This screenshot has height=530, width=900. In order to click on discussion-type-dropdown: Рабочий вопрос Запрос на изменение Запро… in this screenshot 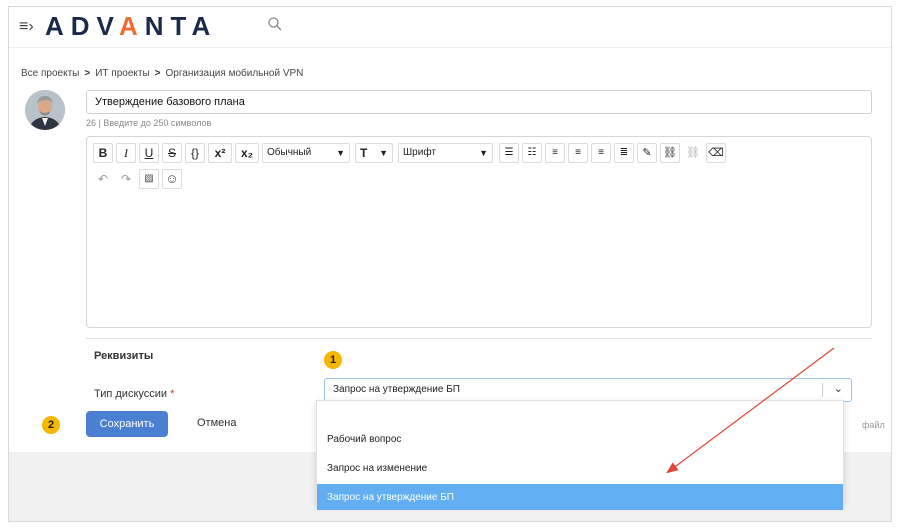, I will do `click(580, 455)`.